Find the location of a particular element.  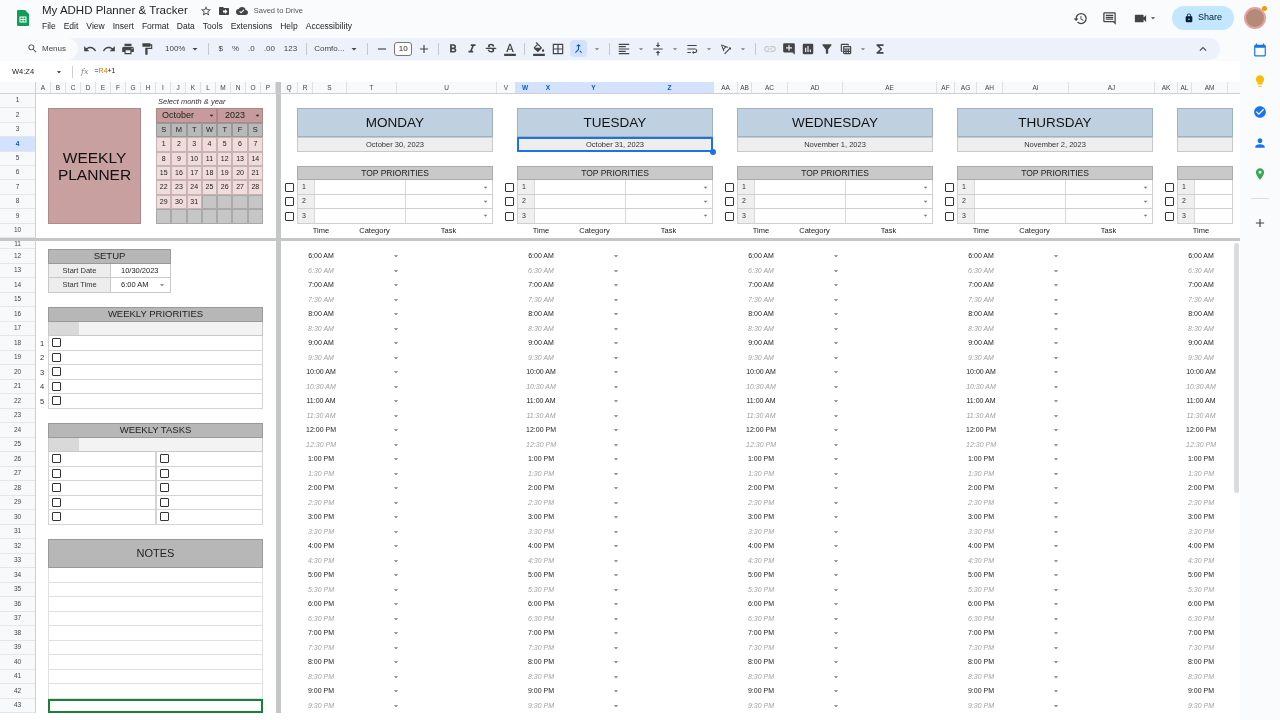

function-label: fx is located at coordinates (85, 71).